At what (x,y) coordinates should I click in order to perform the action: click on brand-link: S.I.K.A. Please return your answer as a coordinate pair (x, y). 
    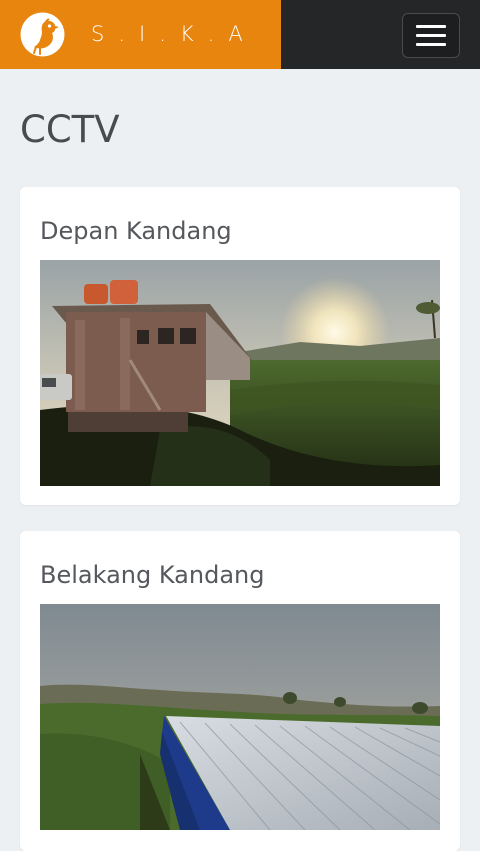
    Looking at the image, I should click on (140, 34).